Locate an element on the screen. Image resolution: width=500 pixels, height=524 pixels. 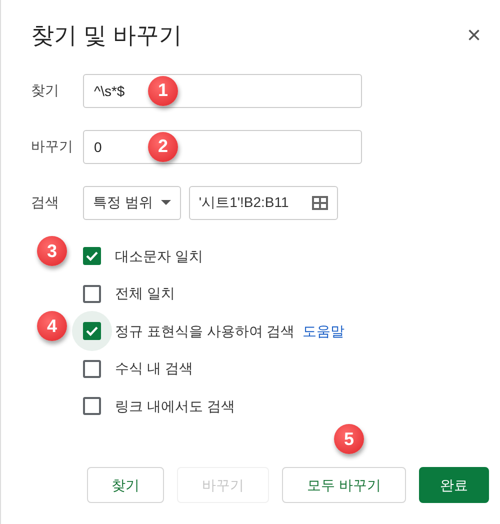
option-label: 수식 내 검색 is located at coordinates (154, 368).